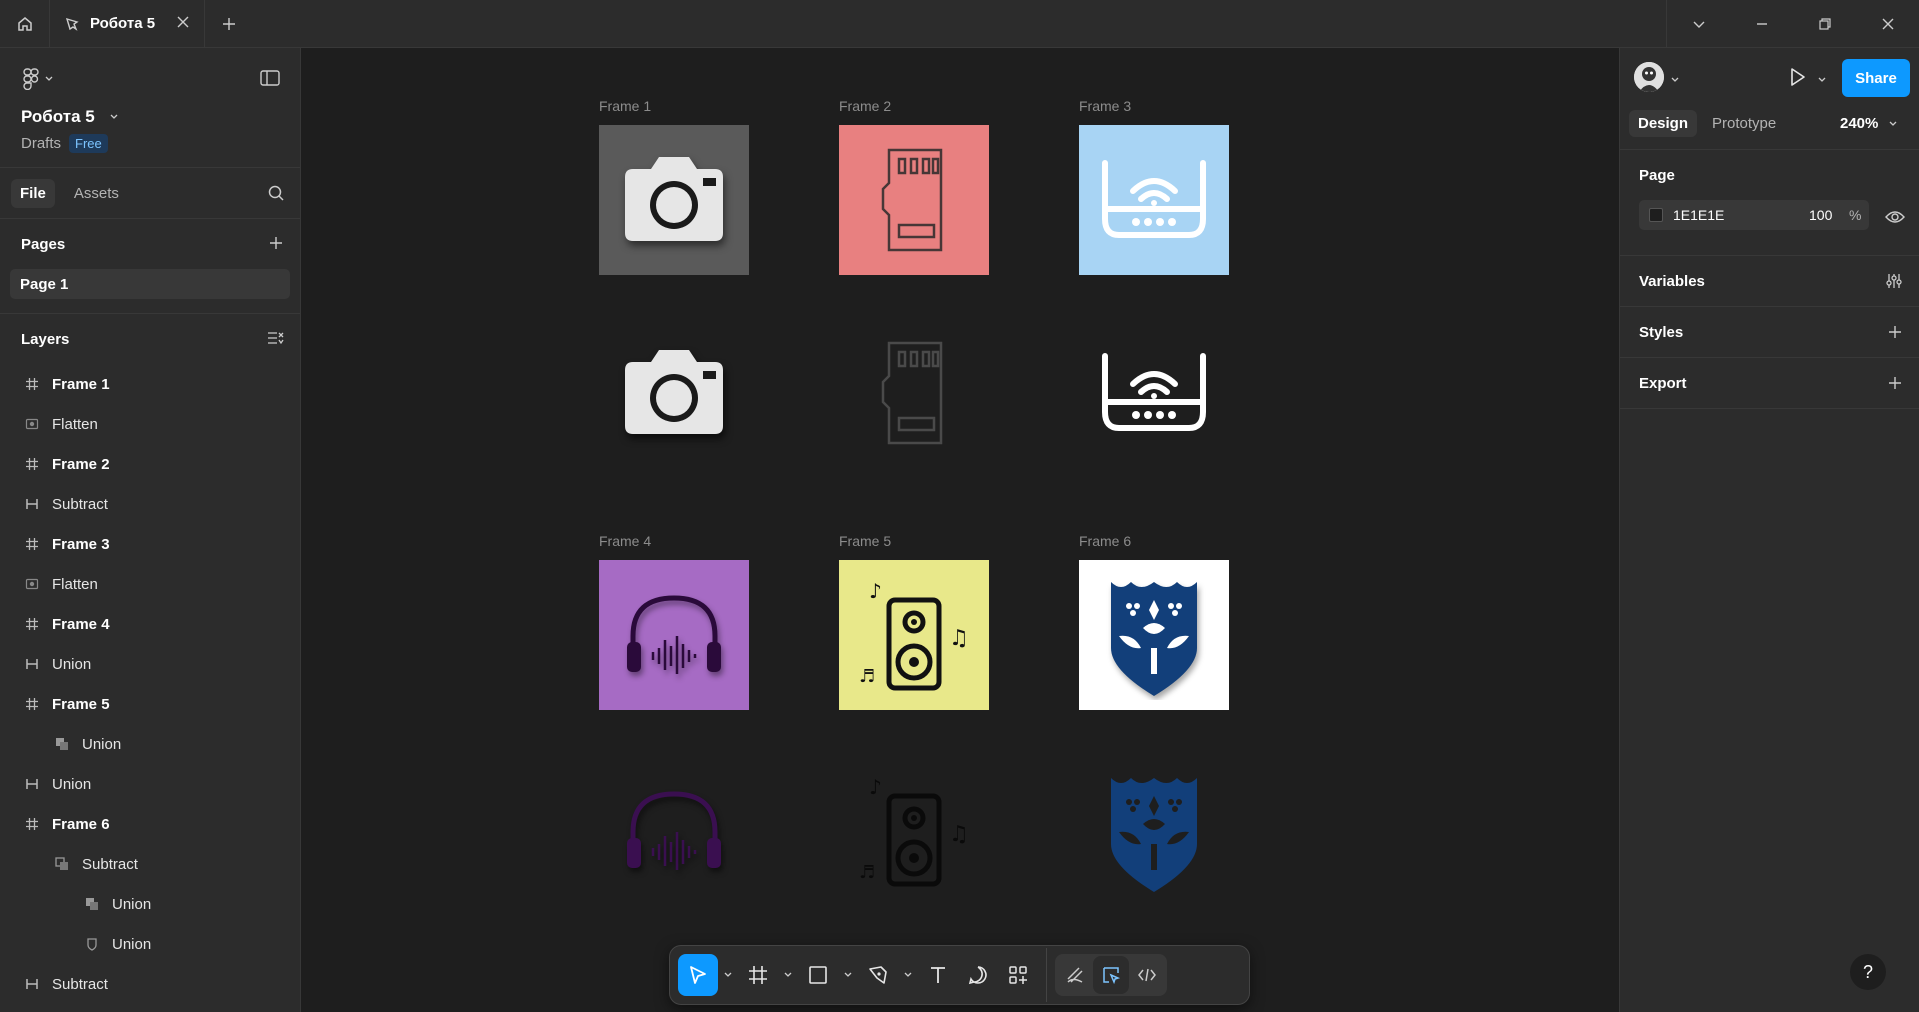 This screenshot has width=1919, height=1012. What do you see at coordinates (1824, 23) in the screenshot?
I see `restore-button` at bounding box center [1824, 23].